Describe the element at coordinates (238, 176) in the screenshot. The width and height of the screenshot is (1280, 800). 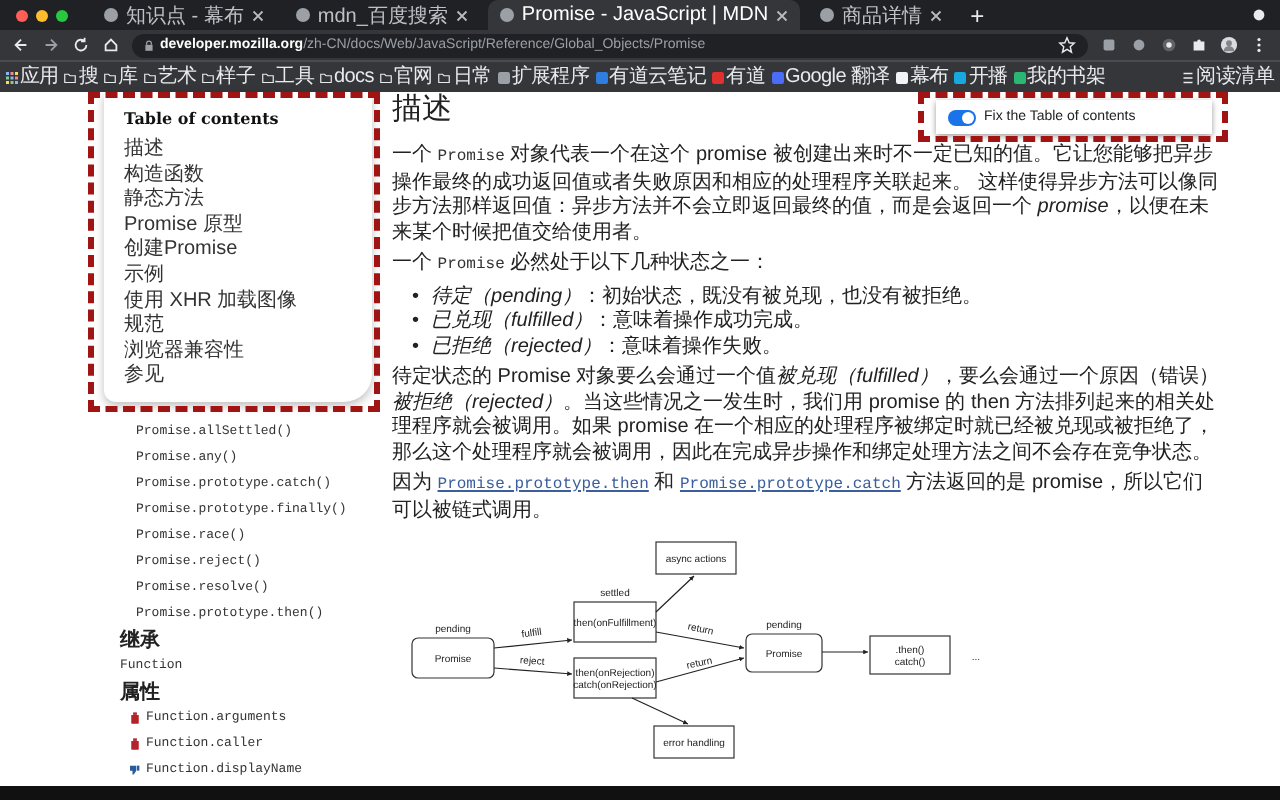
I see `toc-link: 构造函数` at that location.